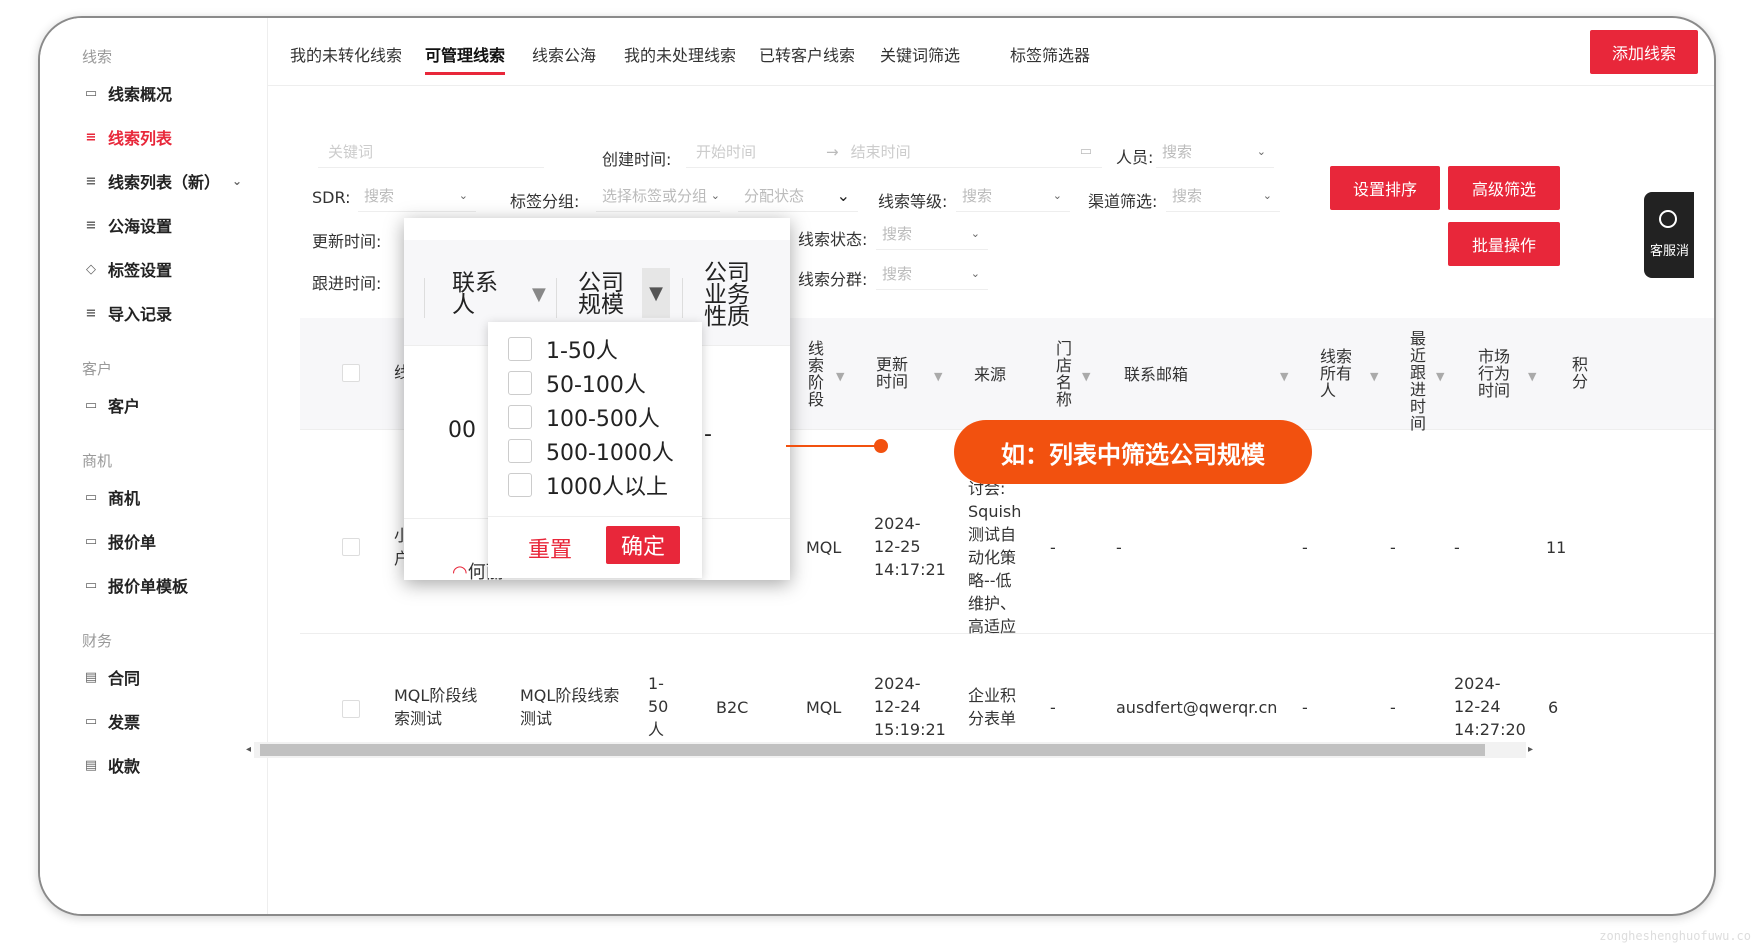 The image size is (1759, 951). Describe the element at coordinates (135, 585) in the screenshot. I see `sidebar-item-quote-templates: ▭ 报价单模板` at that location.